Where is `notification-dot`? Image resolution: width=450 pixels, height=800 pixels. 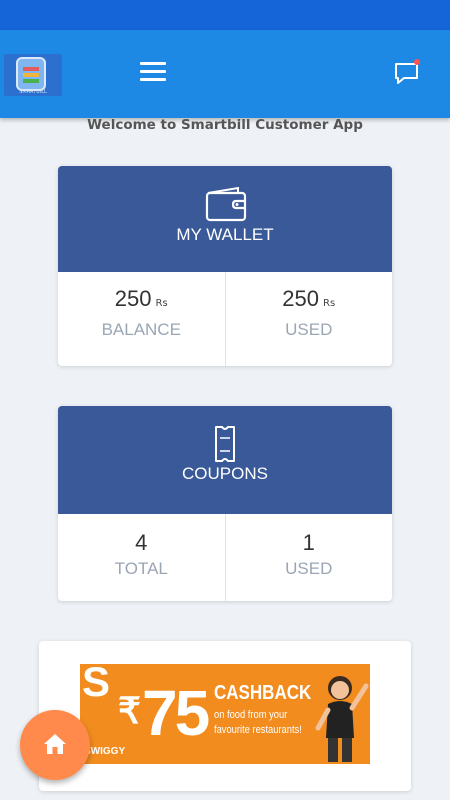 notification-dot is located at coordinates (417, 62).